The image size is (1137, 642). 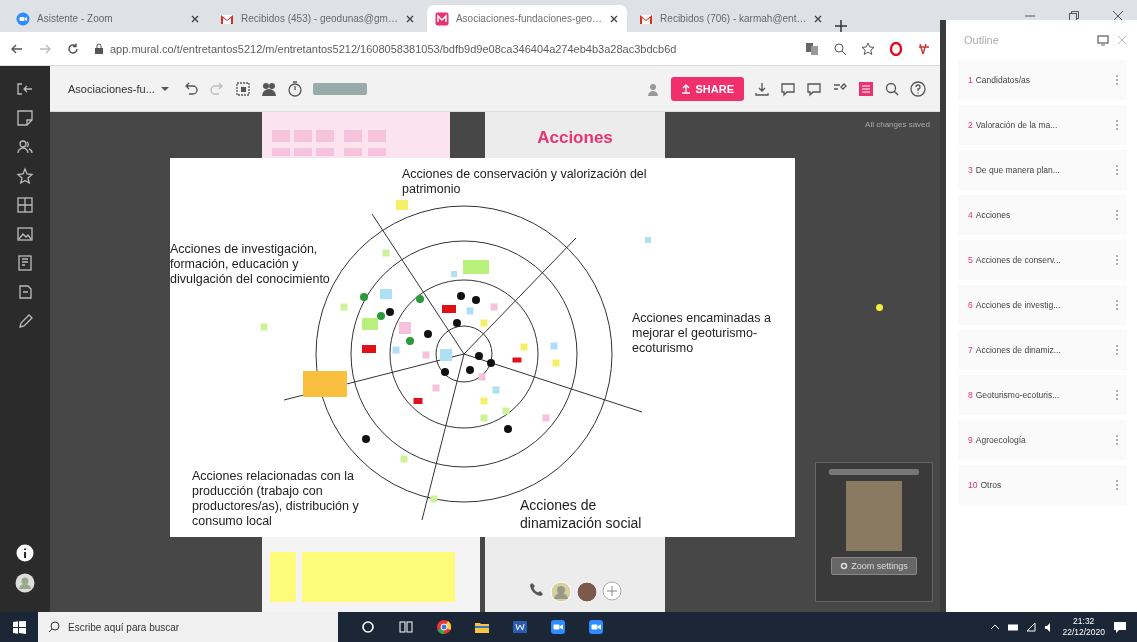 What do you see at coordinates (982, 40) in the screenshot?
I see `panel-title: Outline` at bounding box center [982, 40].